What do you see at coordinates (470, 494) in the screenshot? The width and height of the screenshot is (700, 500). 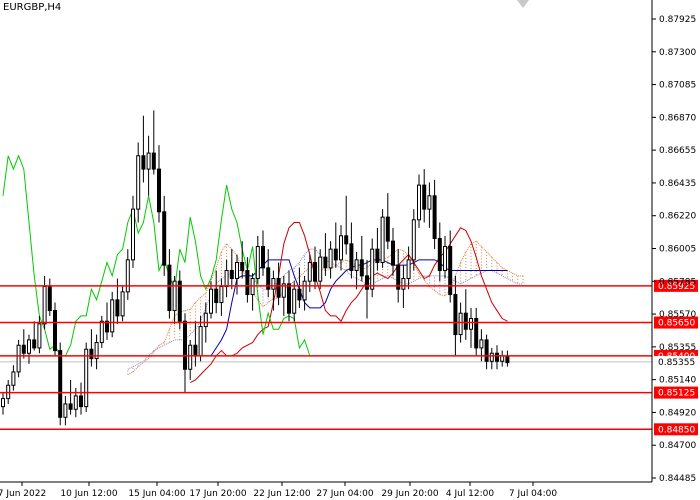 I see `time-tick-label: 4 Jul 12:00` at bounding box center [470, 494].